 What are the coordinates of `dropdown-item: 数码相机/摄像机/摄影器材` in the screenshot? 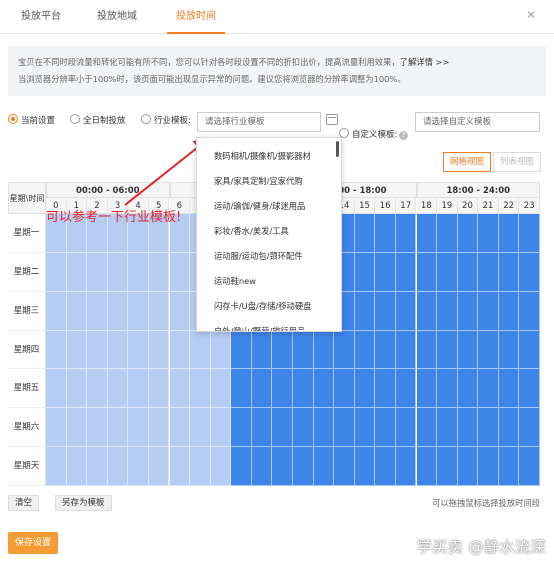 It's located at (262, 156).